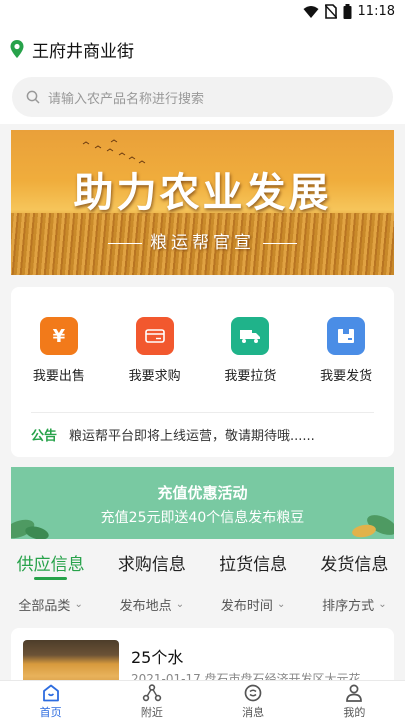  I want to click on profile-icon, so click(354, 693).